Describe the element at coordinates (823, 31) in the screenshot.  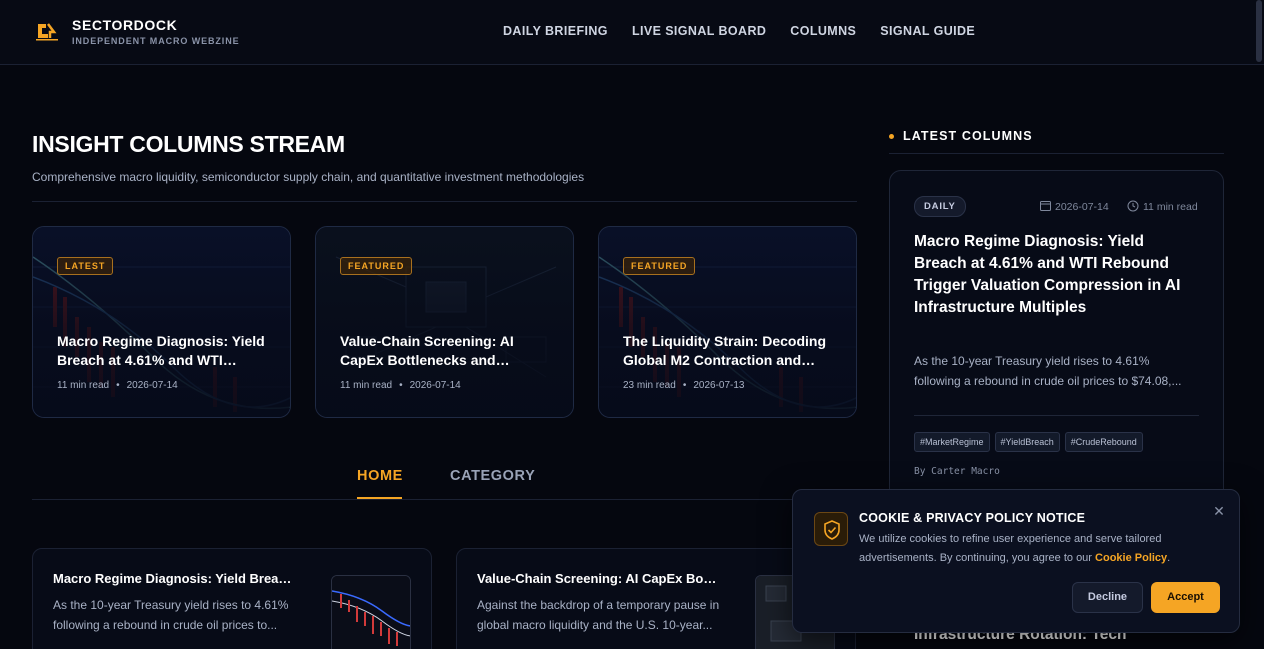
I see `nav-columns: COLUMNS` at that location.